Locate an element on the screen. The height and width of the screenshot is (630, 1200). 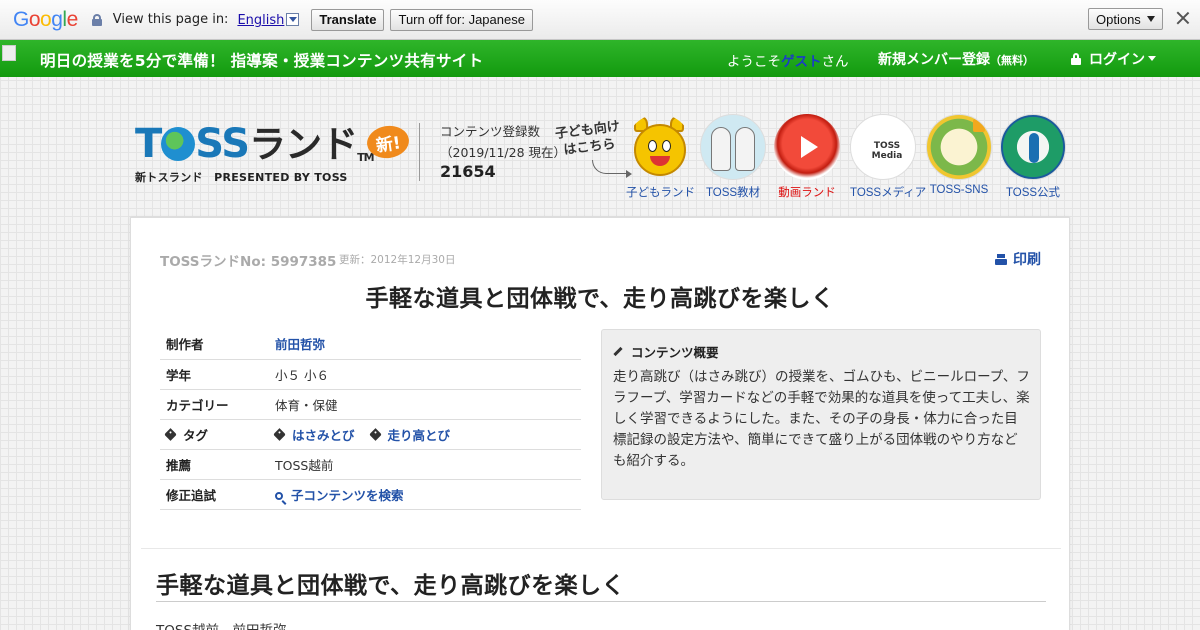
play-icon is located at coordinates (807, 147).